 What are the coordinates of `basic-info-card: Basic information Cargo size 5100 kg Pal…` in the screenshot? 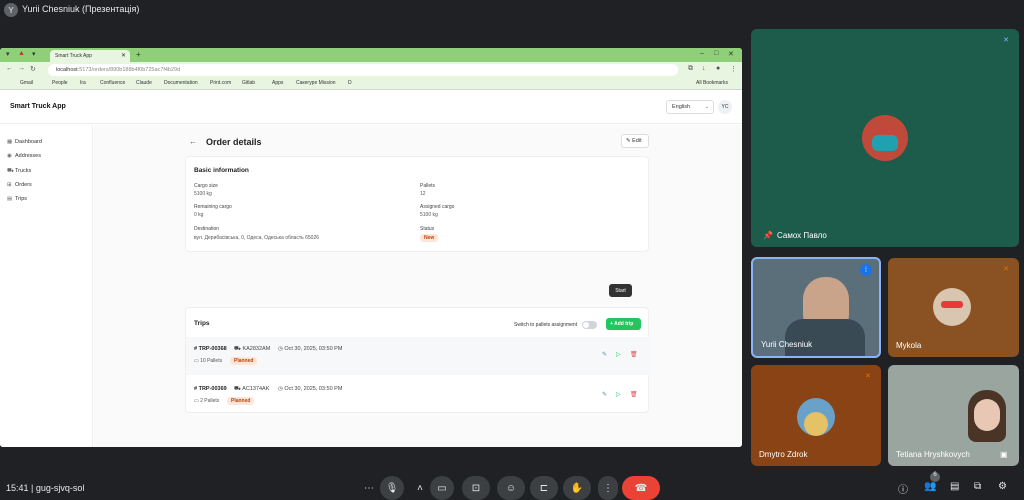 It's located at (417, 204).